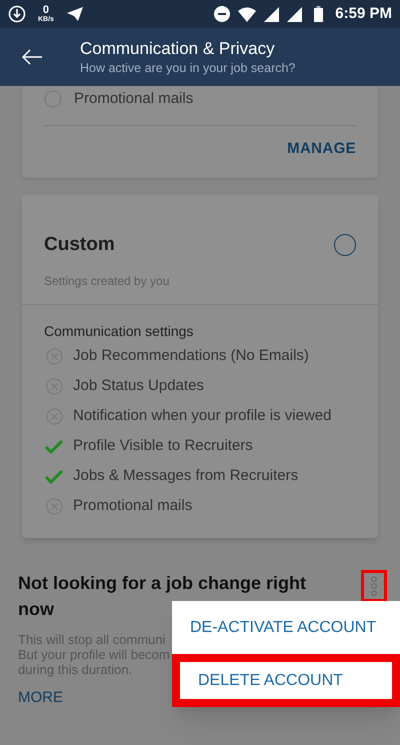  I want to click on manage-button: MANAGE, so click(321, 149).